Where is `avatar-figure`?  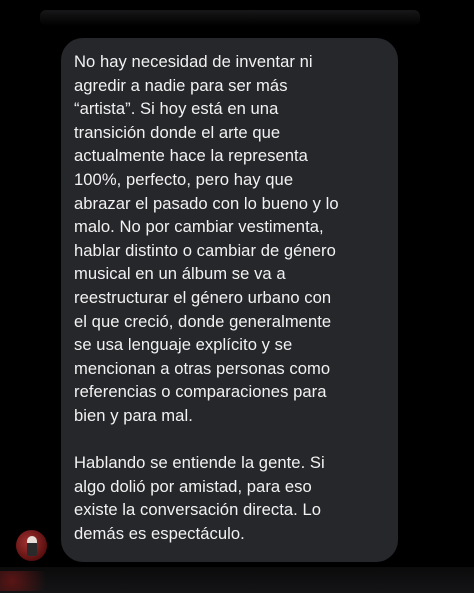
avatar-figure is located at coordinates (32, 546).